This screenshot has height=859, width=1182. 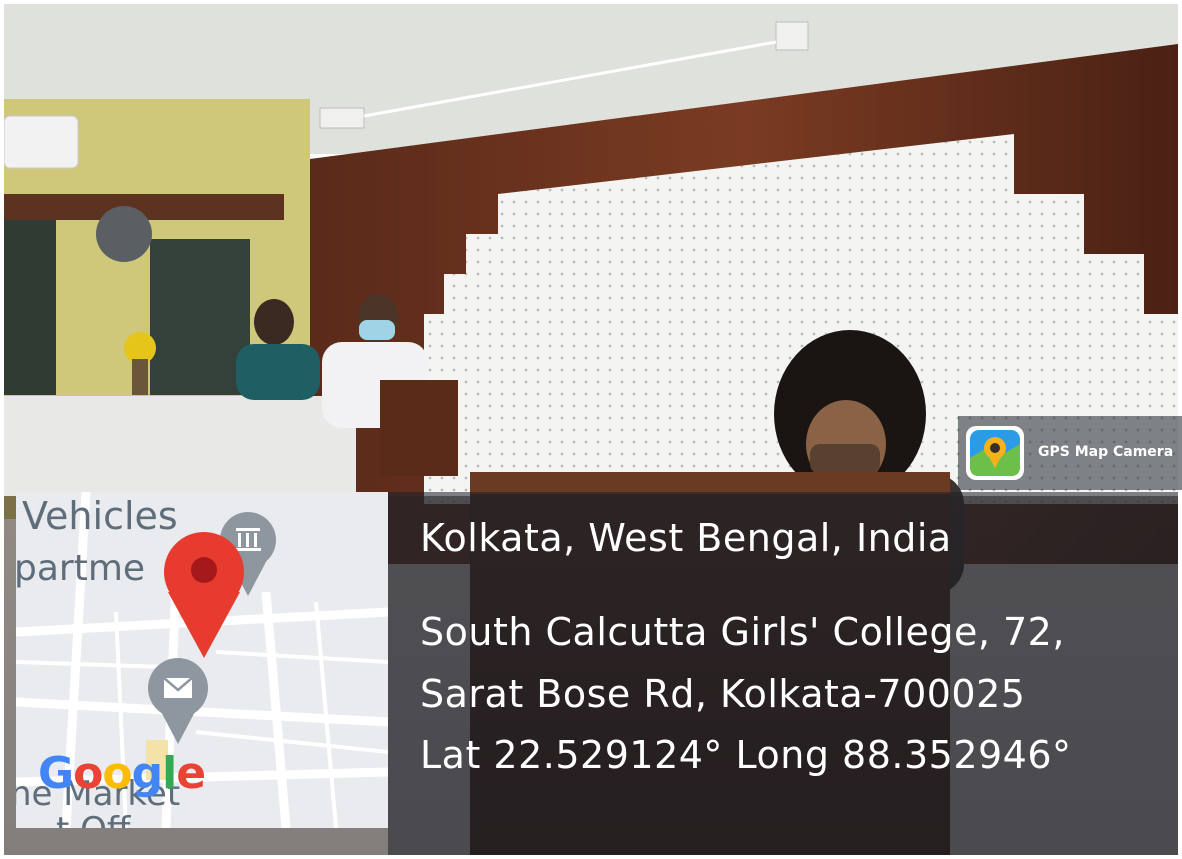 I want to click on map-label-vehicles: Vehicles, so click(x=100, y=516).